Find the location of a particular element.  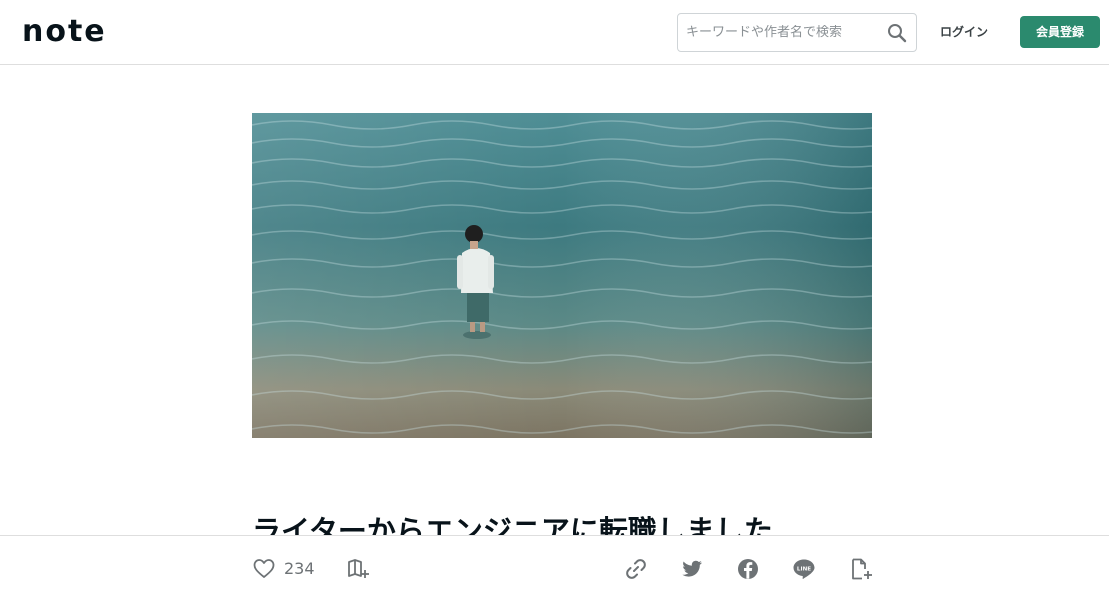

line-icon-badge: LINE is located at coordinates (804, 569).